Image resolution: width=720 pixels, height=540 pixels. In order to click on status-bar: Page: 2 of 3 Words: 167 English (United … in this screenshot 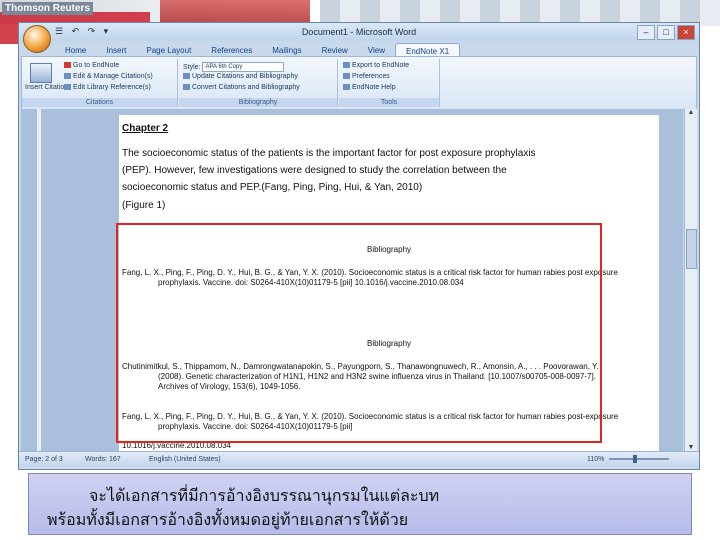, I will do `click(359, 459)`.